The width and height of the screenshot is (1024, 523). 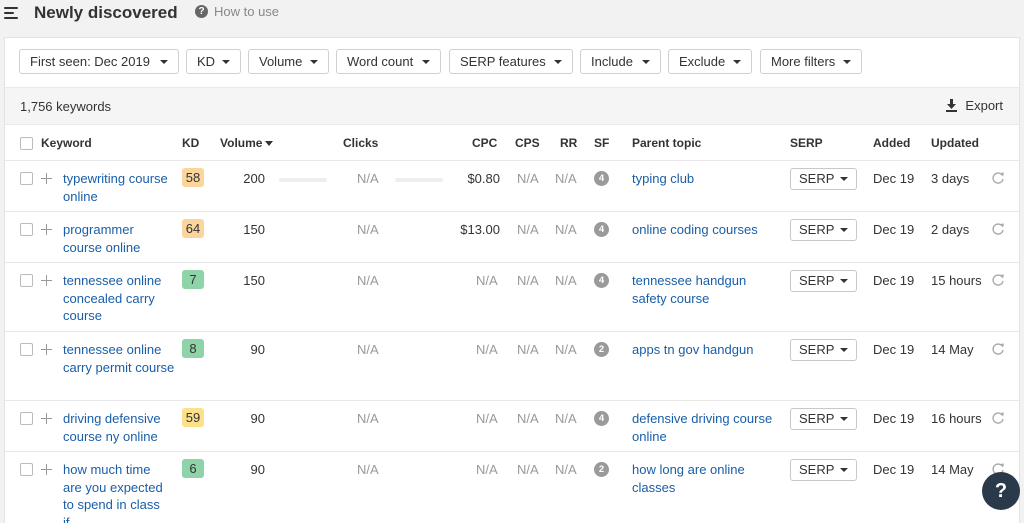 What do you see at coordinates (707, 179) in the screenshot?
I see `parent-topic-link: typing club` at bounding box center [707, 179].